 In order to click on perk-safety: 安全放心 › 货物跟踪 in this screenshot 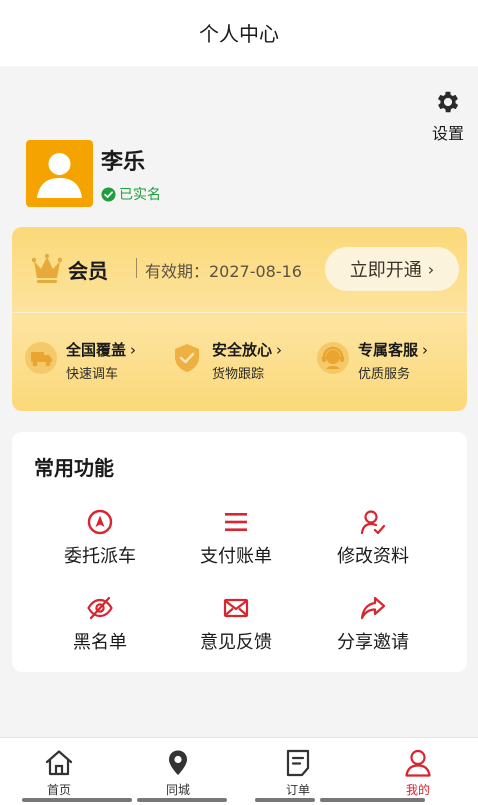, I will do `click(226, 360)`.